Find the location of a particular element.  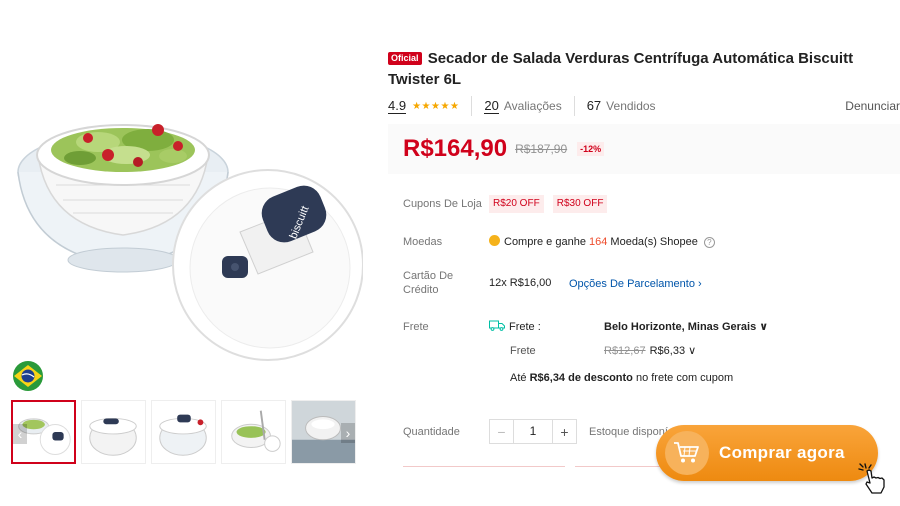

buy-now-button: Comprar agora is located at coordinates (767, 453).